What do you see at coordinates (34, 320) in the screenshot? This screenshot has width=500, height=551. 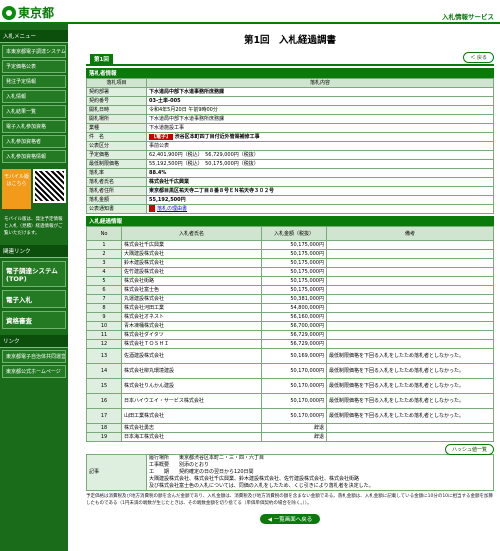 I see `sidebar-link-qualification: 資格審査` at bounding box center [34, 320].